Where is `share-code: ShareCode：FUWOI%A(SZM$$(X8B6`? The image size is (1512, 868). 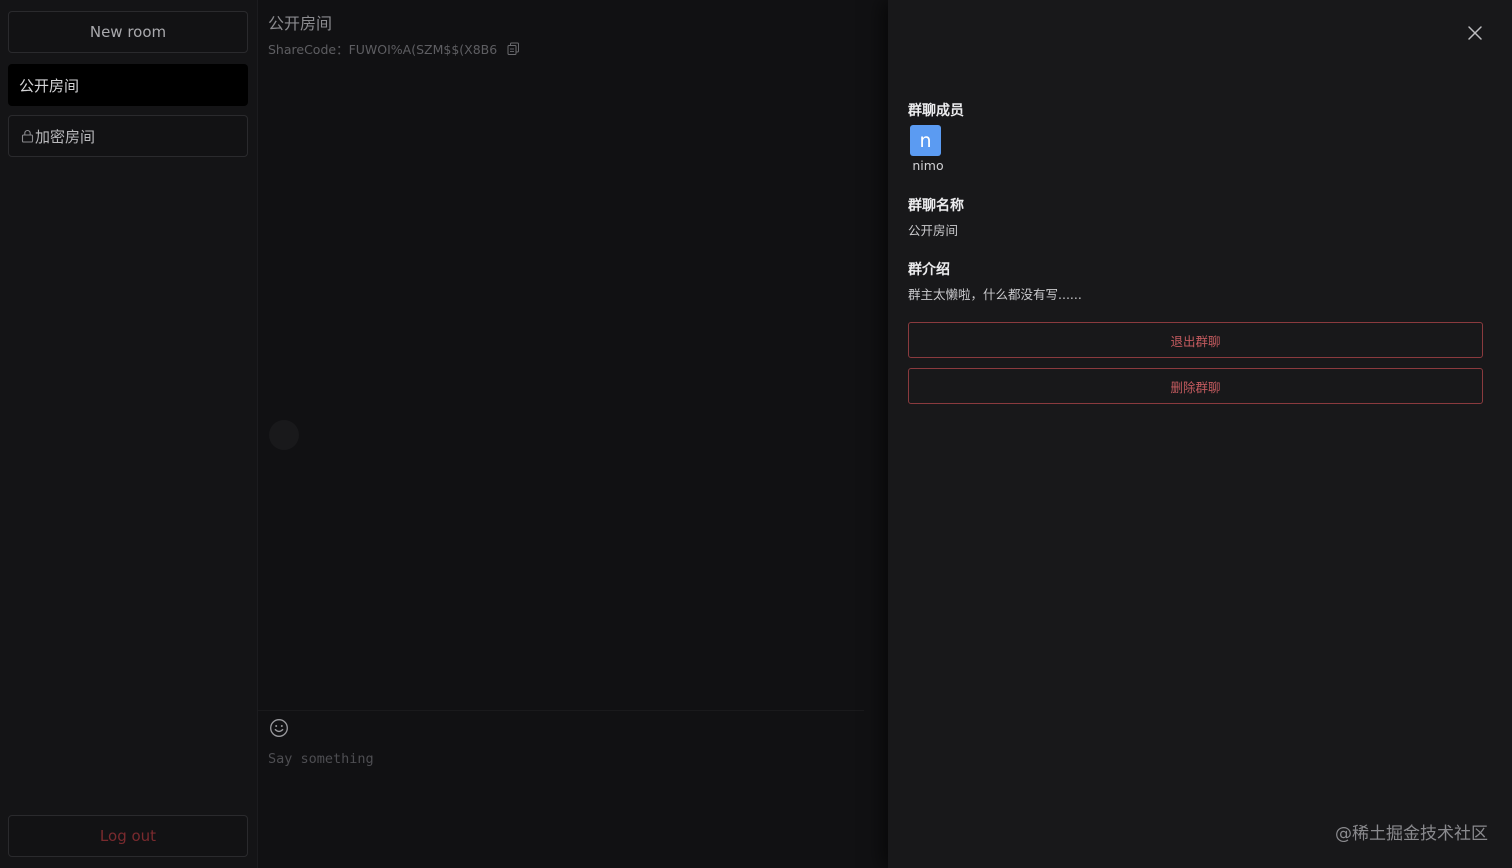 share-code: ShareCode：FUWOI%A(SZM$$(X8B6 is located at coordinates (394, 48).